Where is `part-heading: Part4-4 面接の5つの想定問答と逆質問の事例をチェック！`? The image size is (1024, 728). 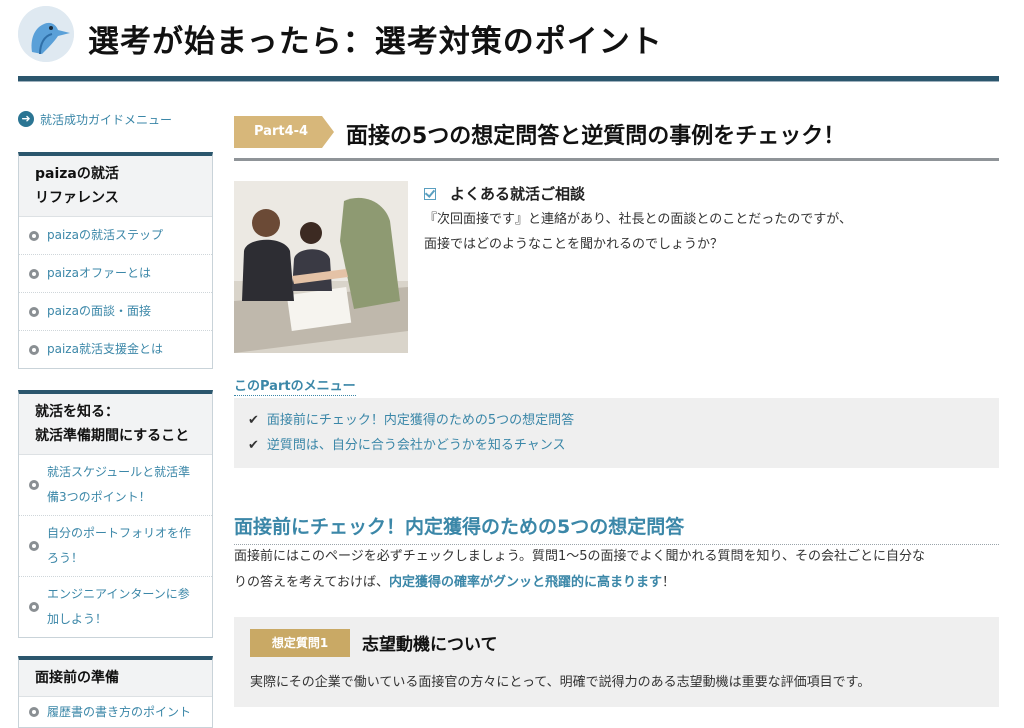 part-heading: Part4-4 面接の5つの想定問答と逆質問の事例をチェック！ is located at coordinates (616, 134).